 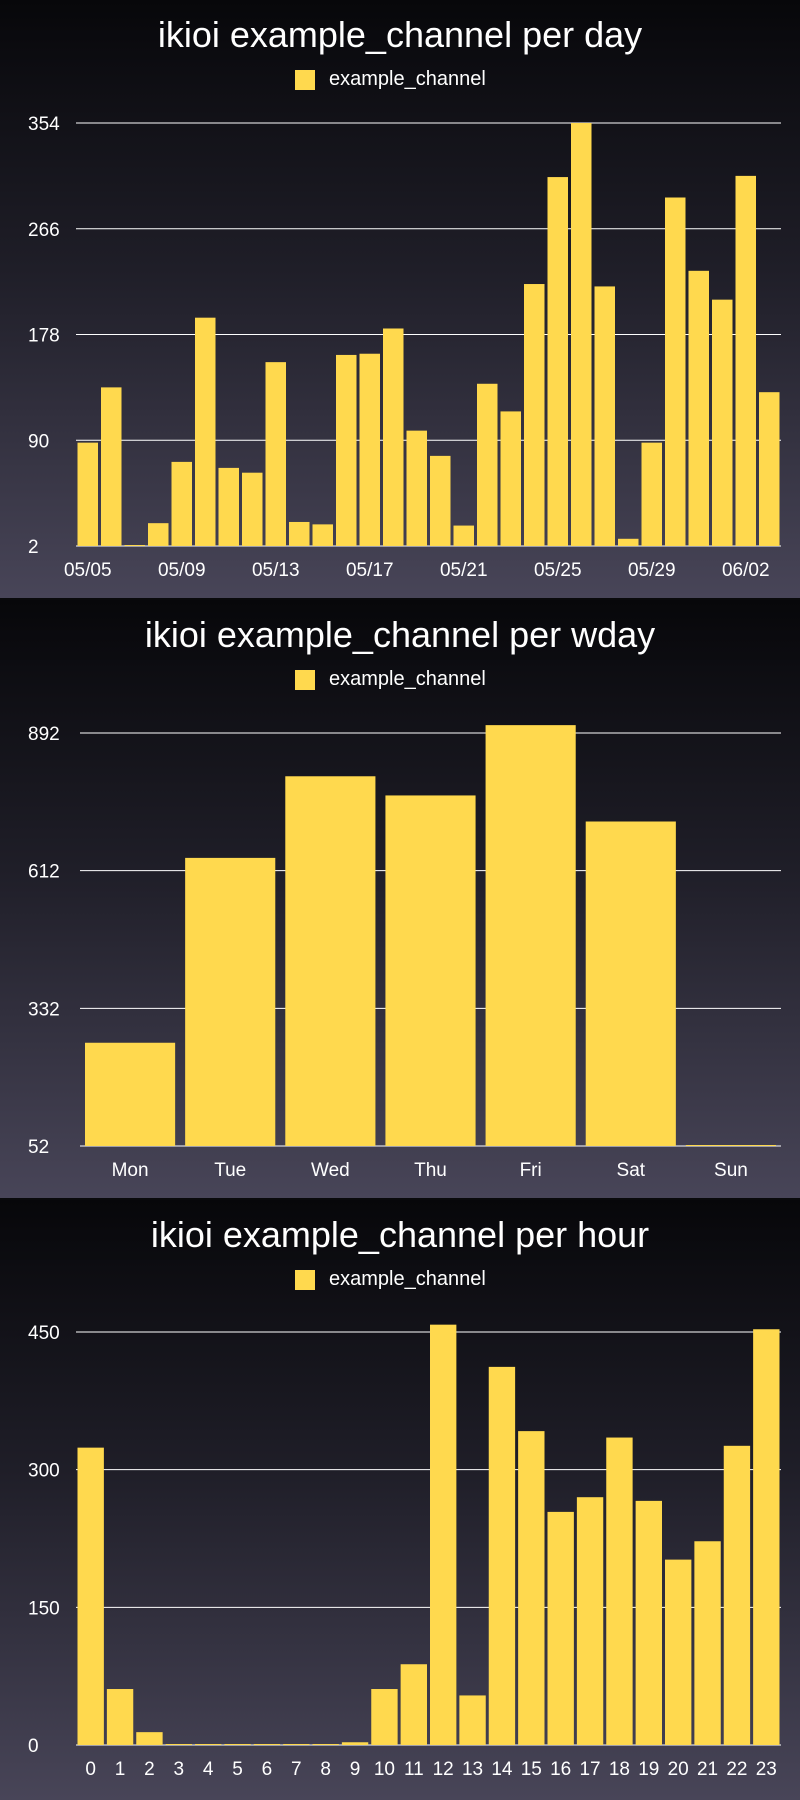 What do you see at coordinates (384, 1769) in the screenshot?
I see `x-tick-label: 10` at bounding box center [384, 1769].